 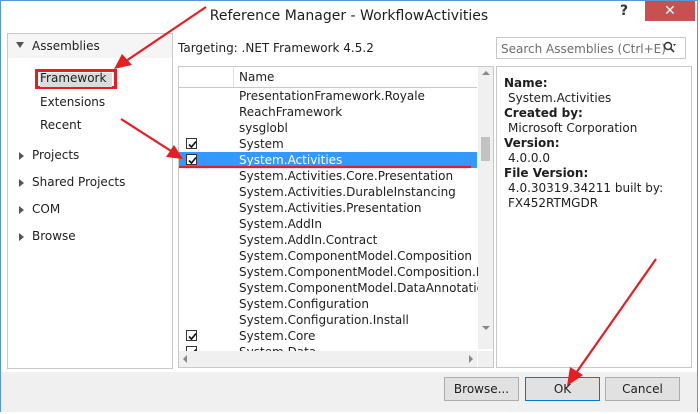 What do you see at coordinates (166, 34) in the screenshot?
I see `annotation-arrow-framework` at bounding box center [166, 34].